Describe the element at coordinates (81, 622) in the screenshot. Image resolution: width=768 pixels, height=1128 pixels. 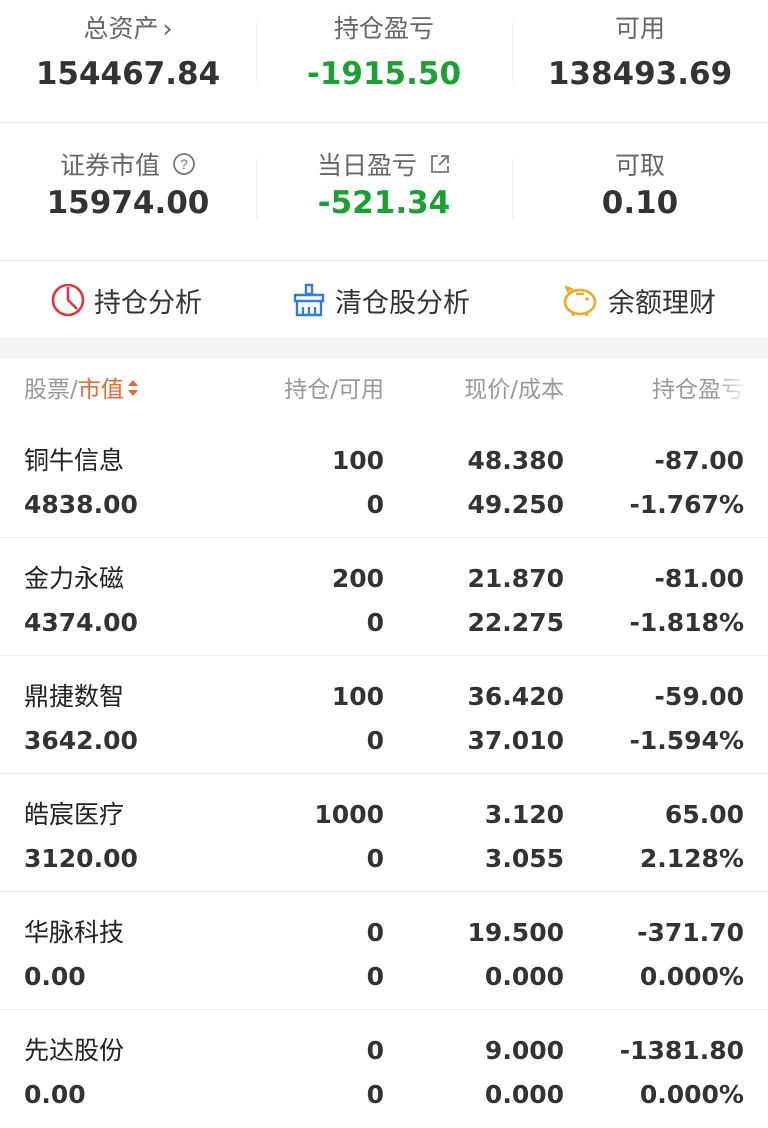
I see `market-value: 4374.00` at that location.